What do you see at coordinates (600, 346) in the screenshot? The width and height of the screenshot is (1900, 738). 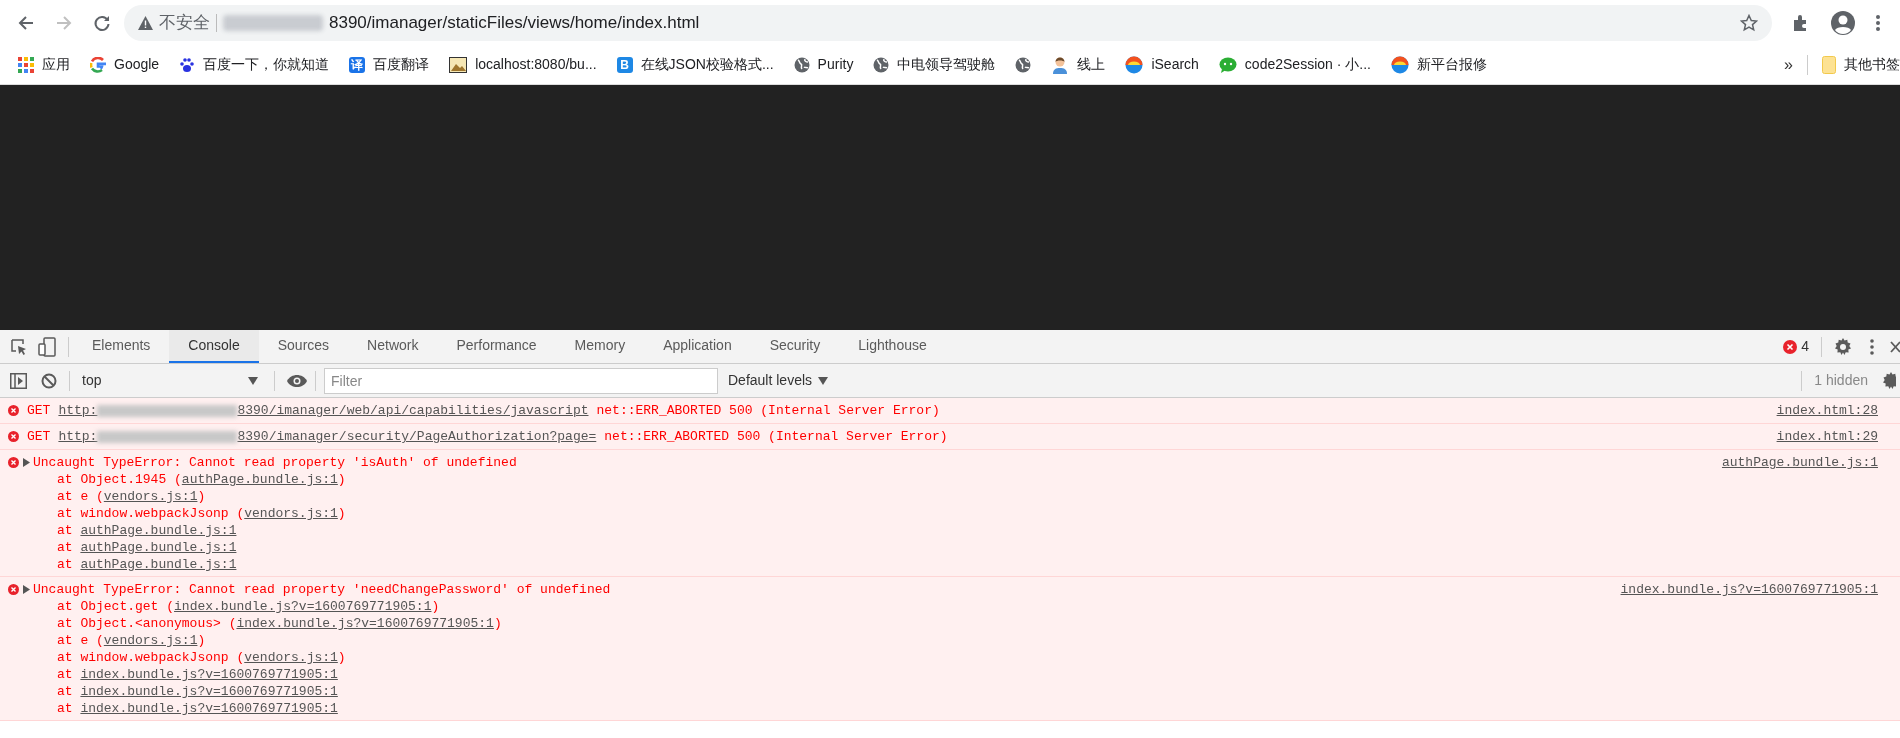 I see `devtools-tab: Memory` at bounding box center [600, 346].